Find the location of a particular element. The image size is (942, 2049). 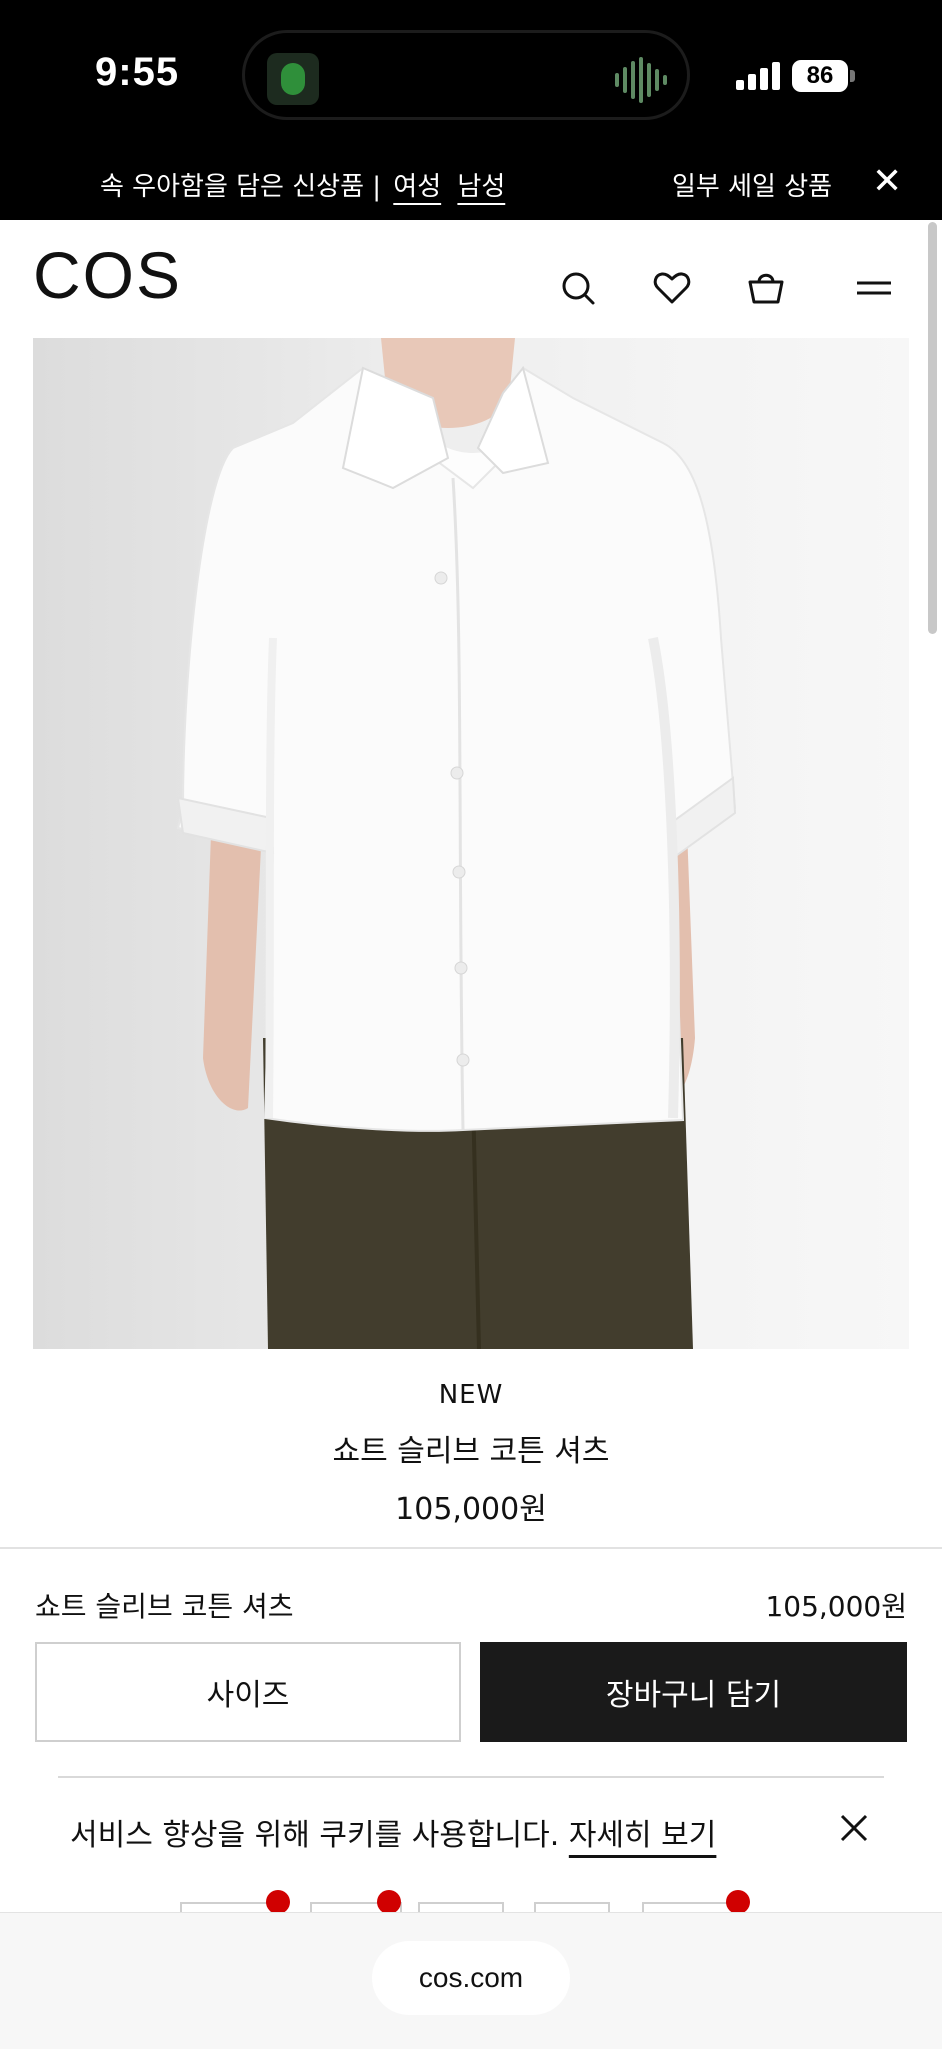

promo-message: 속 우아함을 담은 신상품 | 여성 남성 is located at coordinates (304, 184).